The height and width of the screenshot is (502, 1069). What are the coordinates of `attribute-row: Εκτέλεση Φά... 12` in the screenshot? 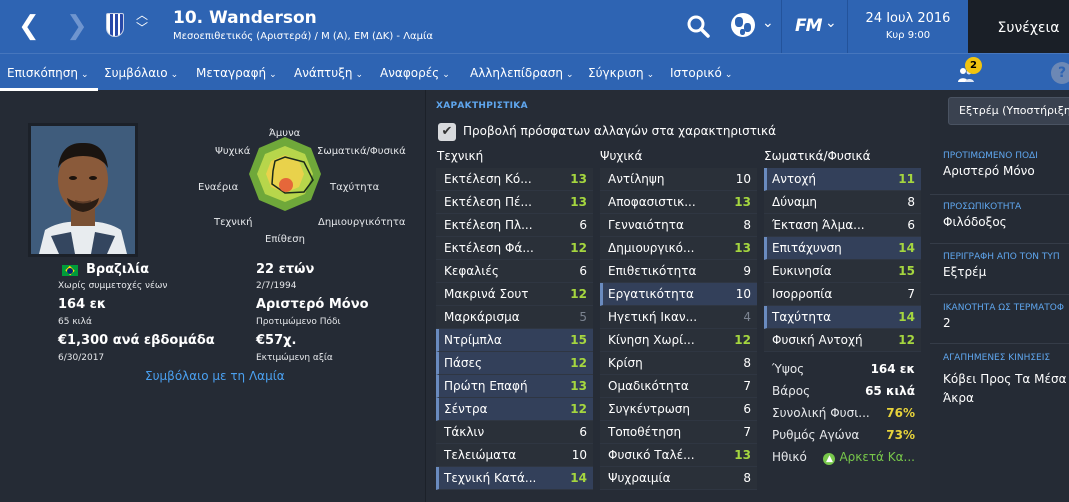 It's located at (514, 248).